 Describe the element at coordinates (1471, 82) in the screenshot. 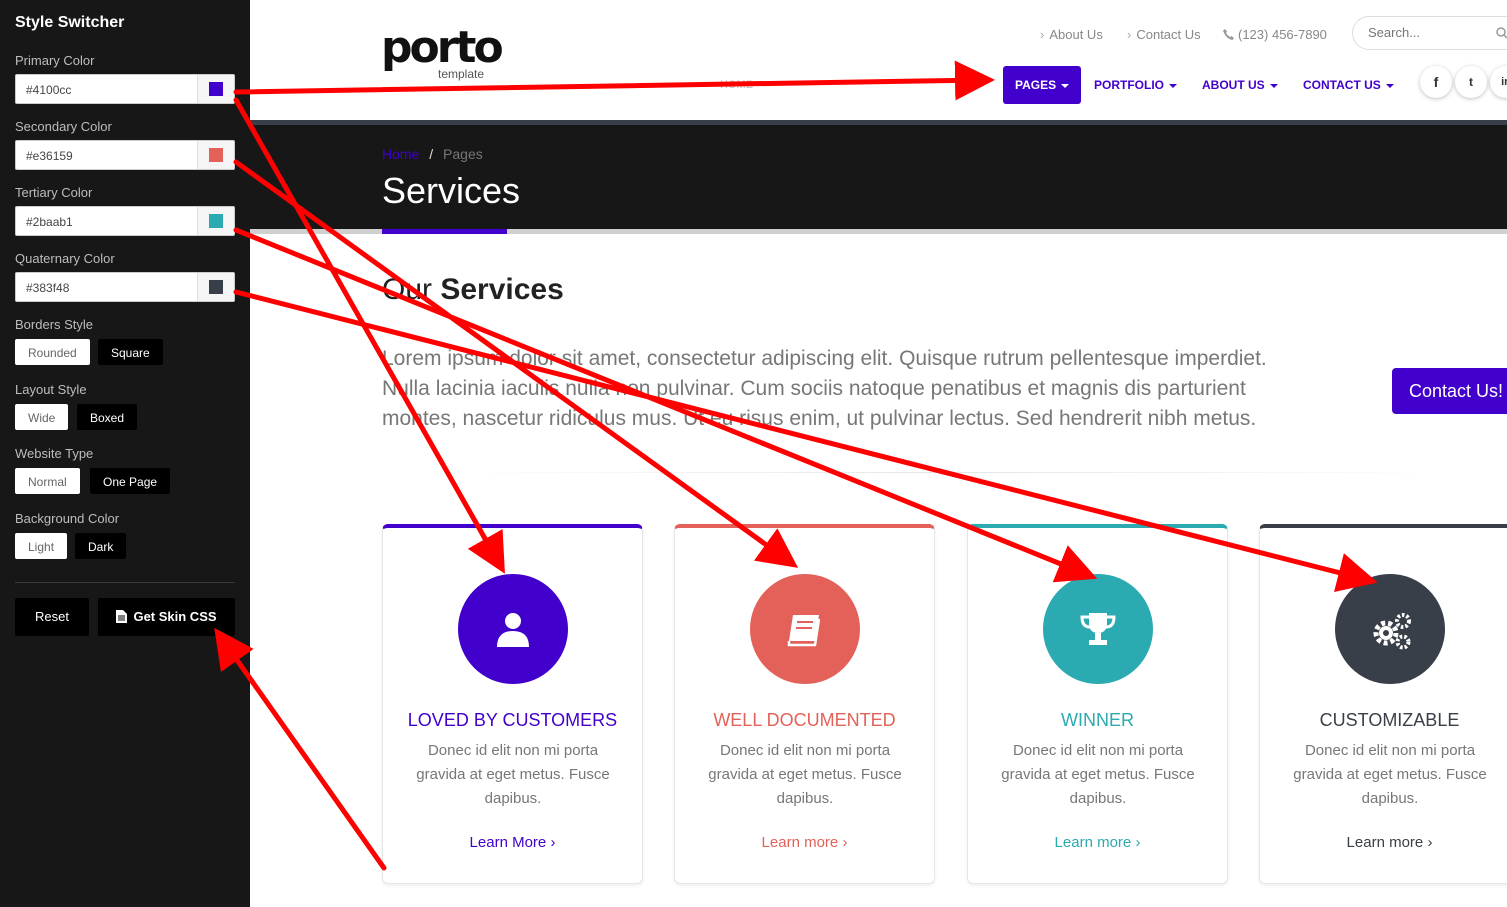

I see `twitter-button: t` at that location.